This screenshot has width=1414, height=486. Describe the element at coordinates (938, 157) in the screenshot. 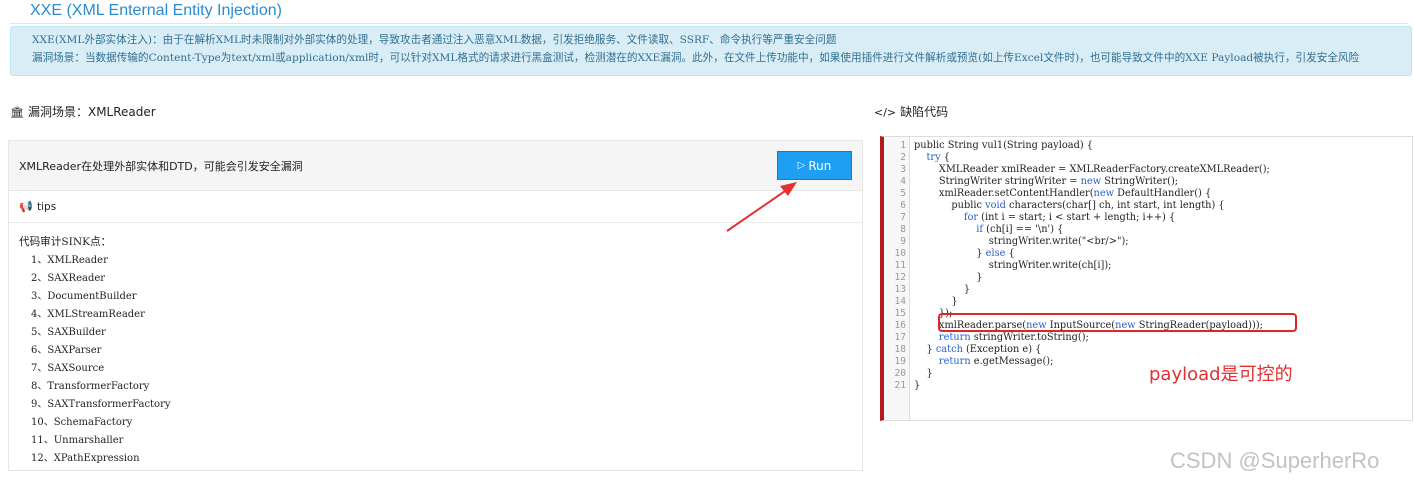

I see `code-line: try {` at that location.